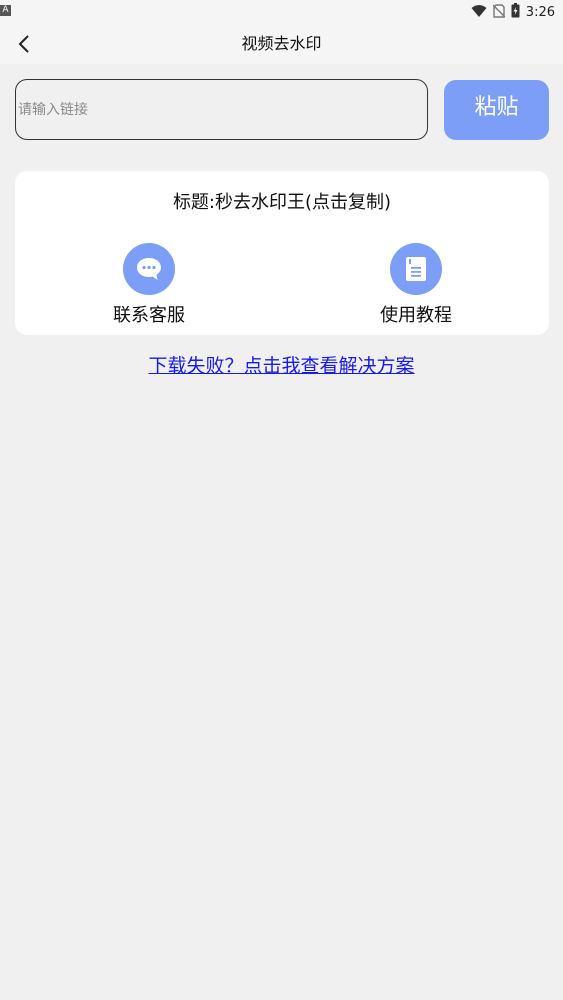  What do you see at coordinates (540, 12) in the screenshot?
I see `status-time: 3:26` at bounding box center [540, 12].